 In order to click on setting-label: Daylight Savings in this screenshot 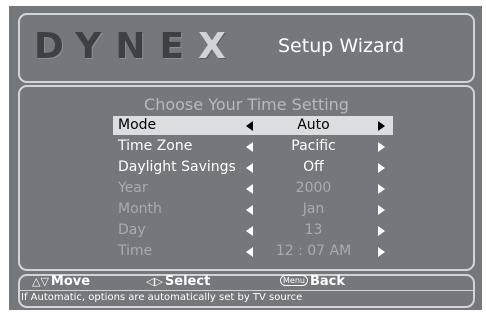, I will do `click(177, 167)`.